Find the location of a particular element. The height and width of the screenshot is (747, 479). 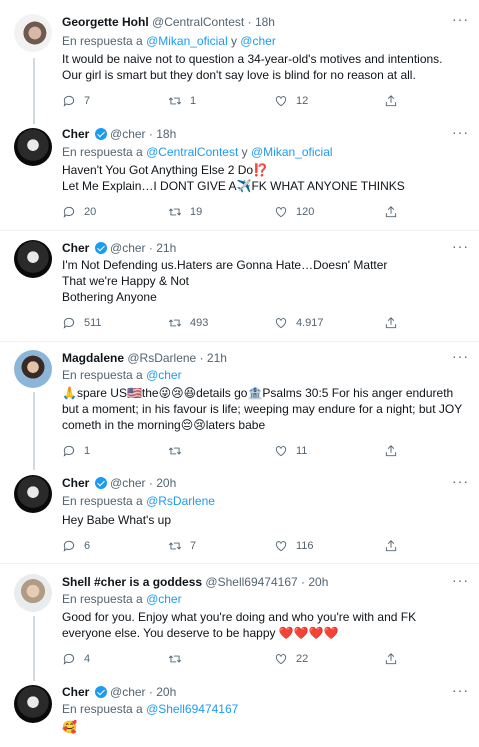

tweet-header: Cher @cher · 21h is located at coordinates (119, 248).